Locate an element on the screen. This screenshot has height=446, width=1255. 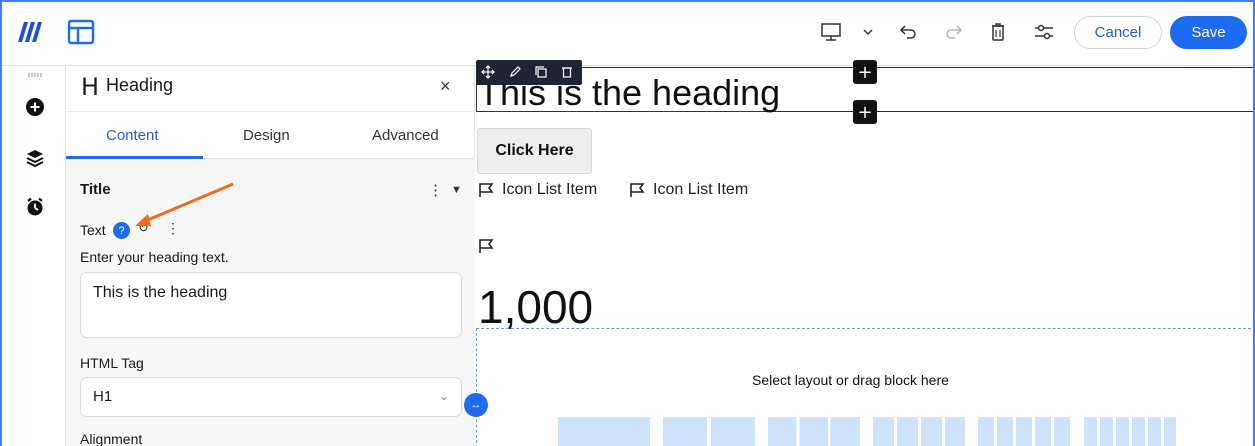
panel-title: Heading is located at coordinates (140, 85).